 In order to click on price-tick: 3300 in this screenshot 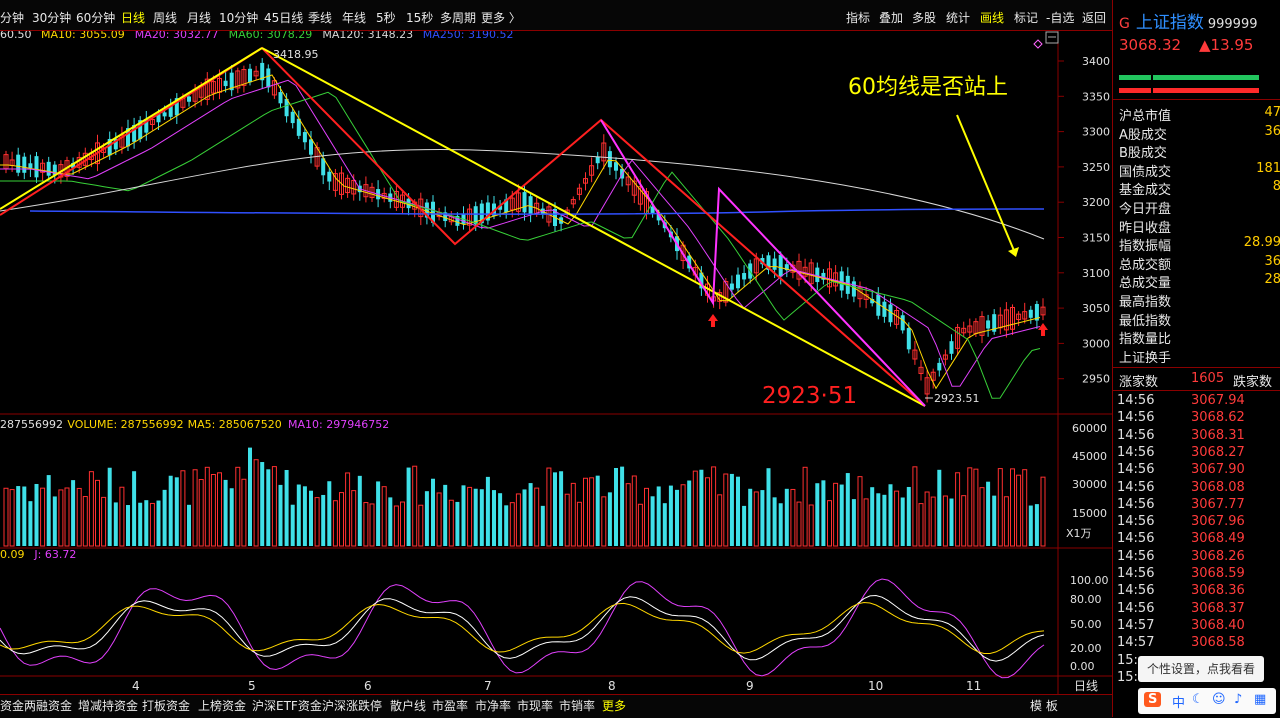, I will do `click(1096, 132)`.